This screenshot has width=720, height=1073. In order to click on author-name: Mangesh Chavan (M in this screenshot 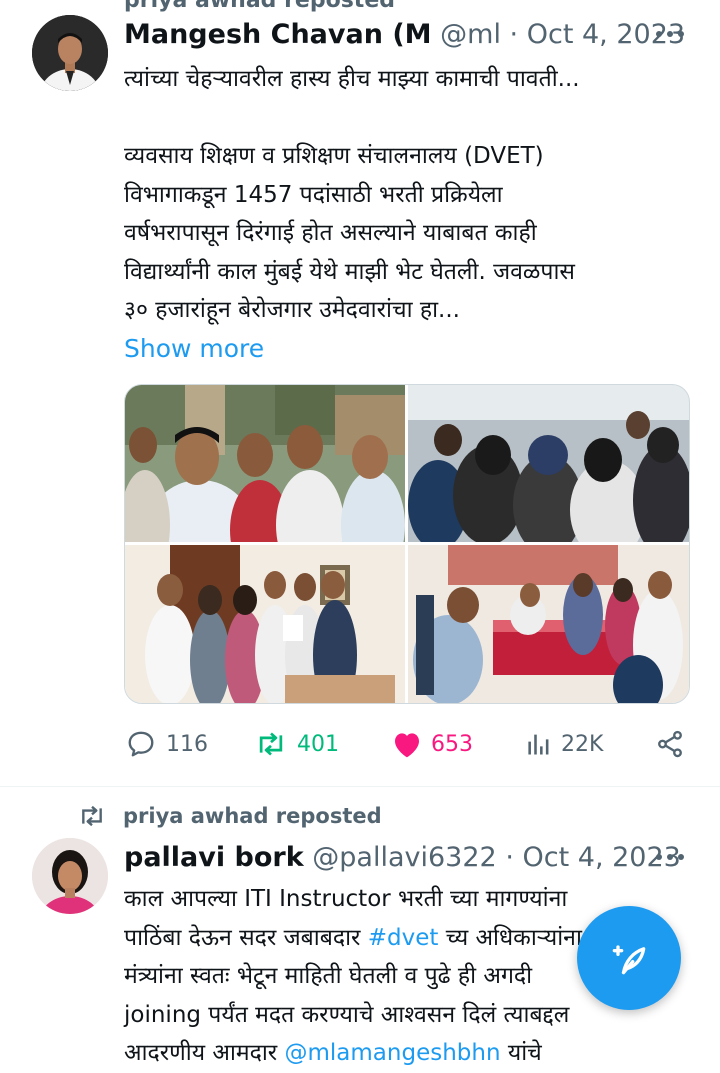, I will do `click(278, 34)`.